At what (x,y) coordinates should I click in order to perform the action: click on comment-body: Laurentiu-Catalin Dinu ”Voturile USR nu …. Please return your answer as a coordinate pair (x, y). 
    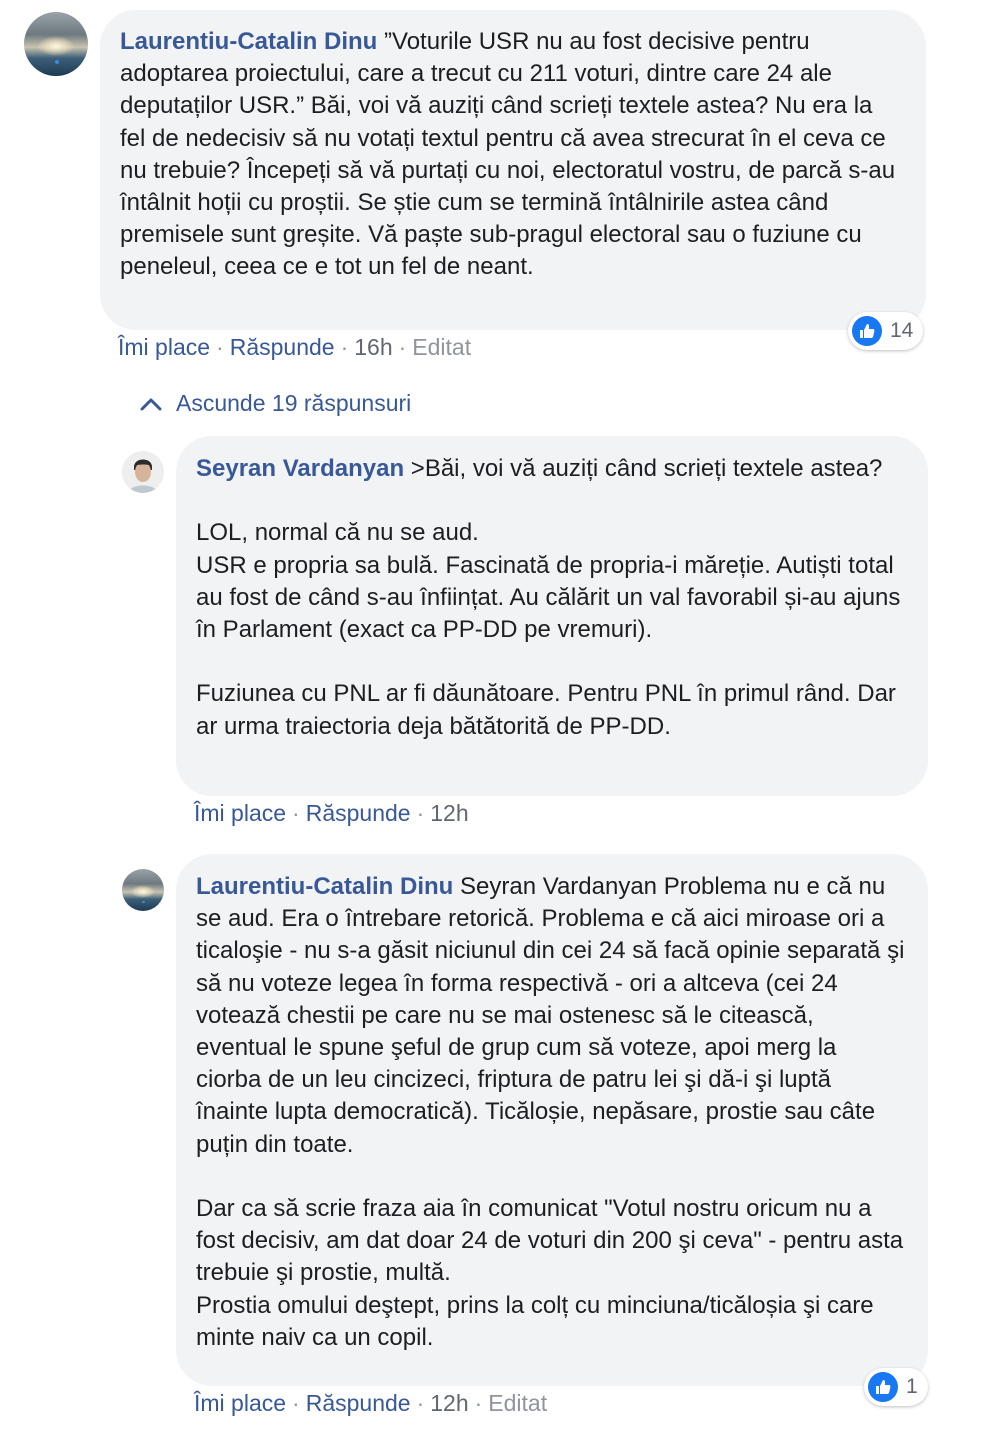
    Looking at the image, I should click on (512, 155).